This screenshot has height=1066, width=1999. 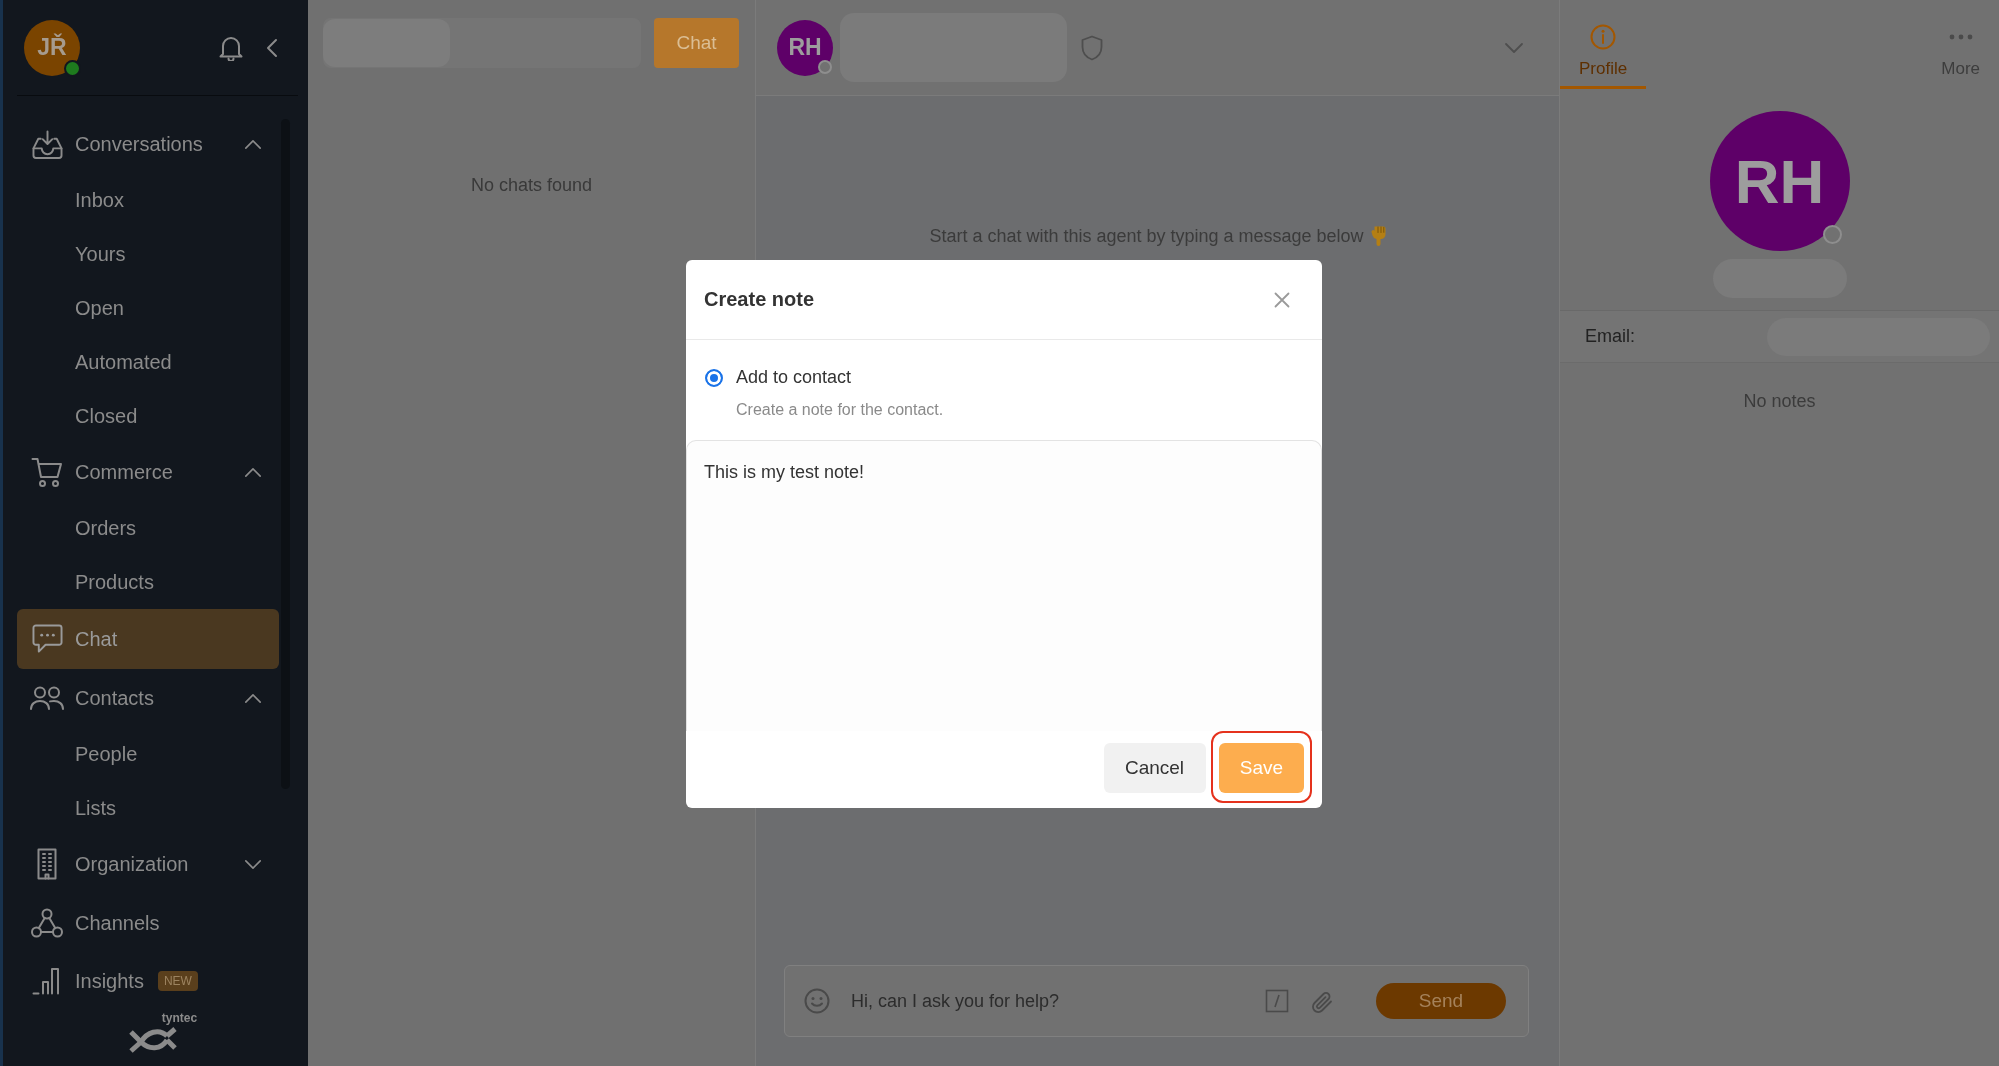 I want to click on nav-item: Orders, so click(x=148, y=528).